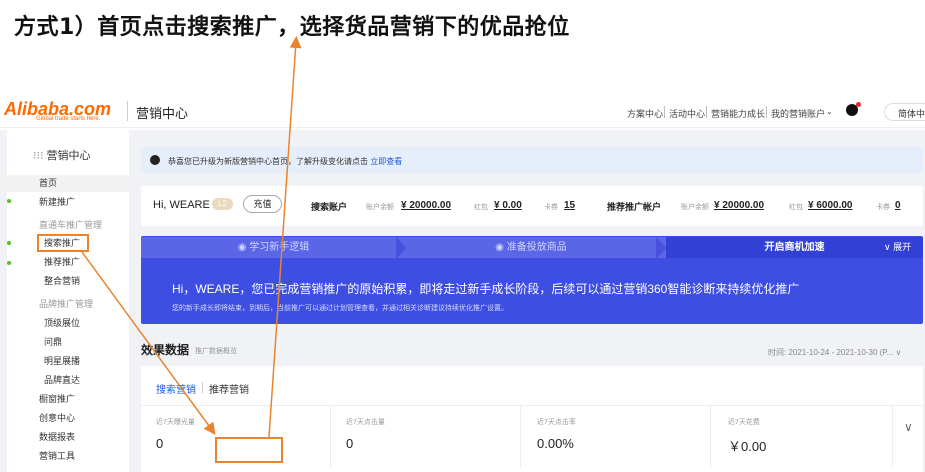  Describe the element at coordinates (71, 225) in the screenshot. I see `sidebar-group-ztc: 直通车推广管理` at that location.